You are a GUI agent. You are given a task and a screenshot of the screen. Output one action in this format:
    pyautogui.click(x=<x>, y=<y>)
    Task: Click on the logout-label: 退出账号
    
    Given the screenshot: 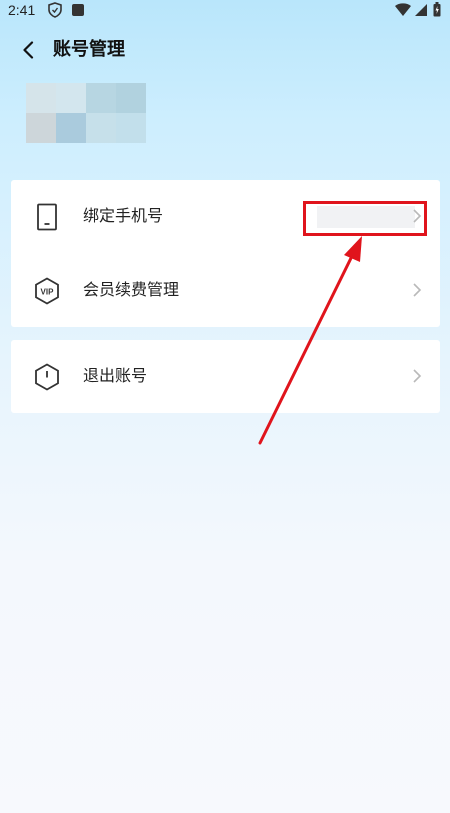 What is the action you would take?
    pyautogui.click(x=115, y=375)
    